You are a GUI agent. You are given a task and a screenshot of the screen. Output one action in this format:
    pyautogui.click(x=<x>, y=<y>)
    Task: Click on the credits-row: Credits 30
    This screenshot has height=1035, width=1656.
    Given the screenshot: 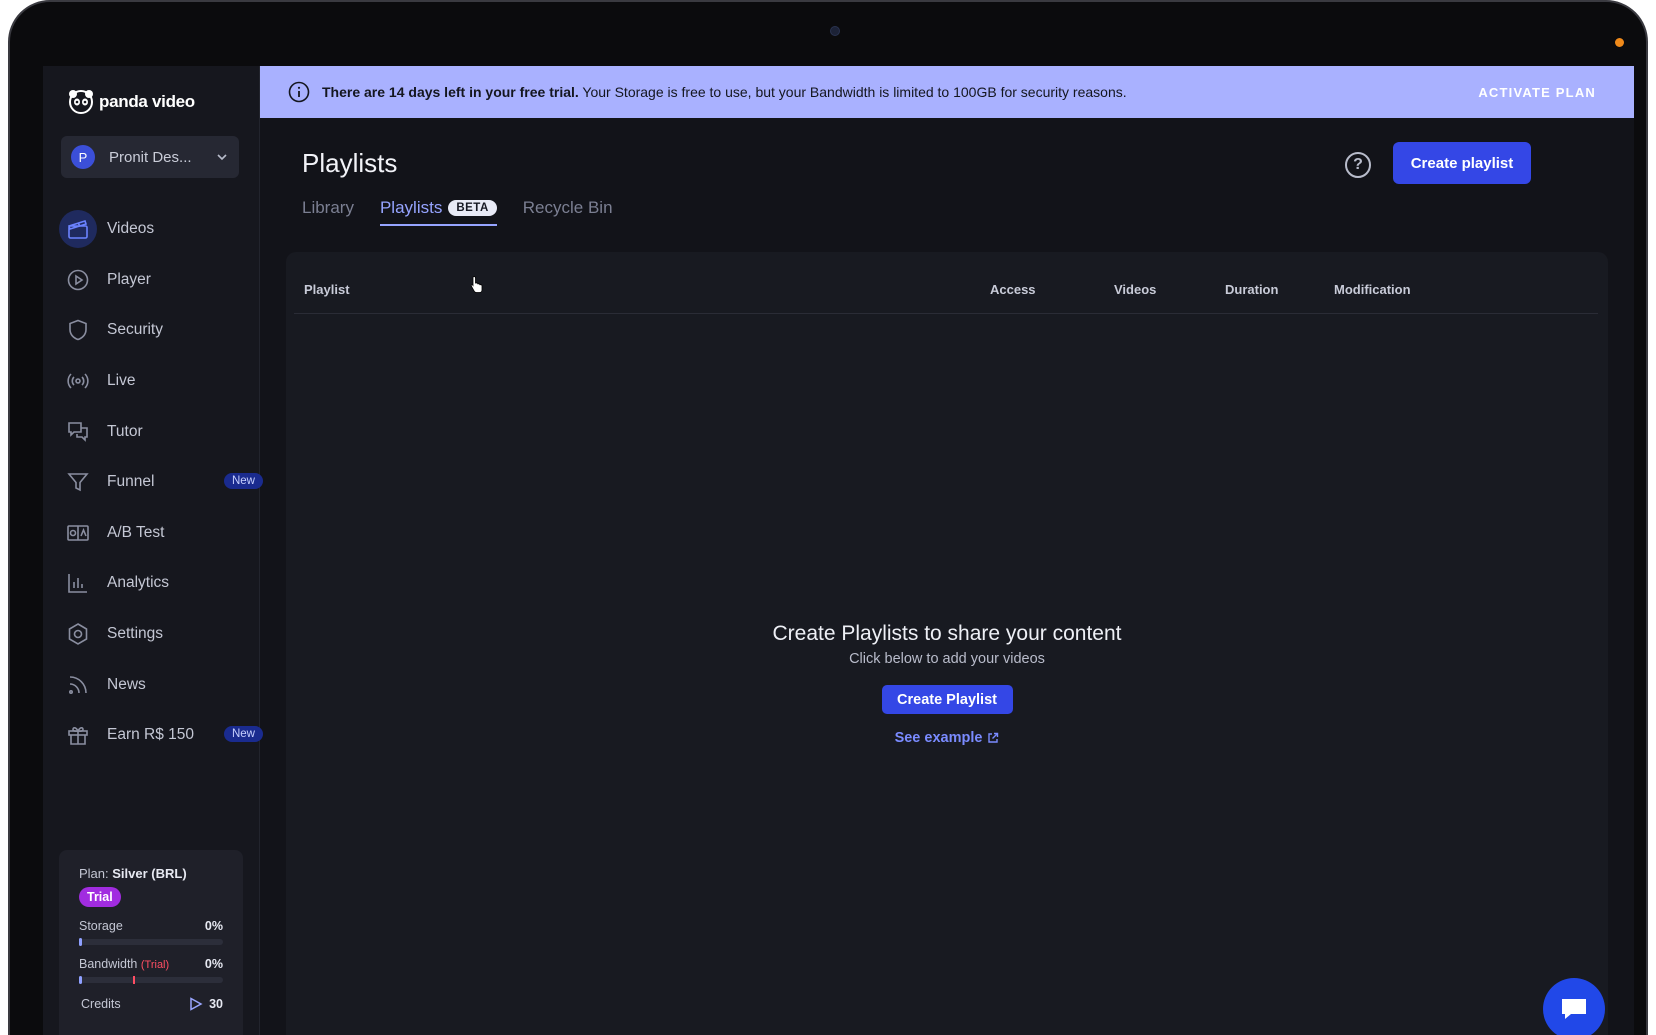 What is the action you would take?
    pyautogui.click(x=151, y=1004)
    